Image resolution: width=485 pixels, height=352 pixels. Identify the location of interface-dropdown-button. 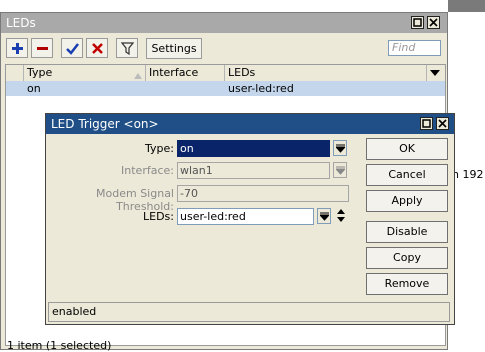
(340, 170).